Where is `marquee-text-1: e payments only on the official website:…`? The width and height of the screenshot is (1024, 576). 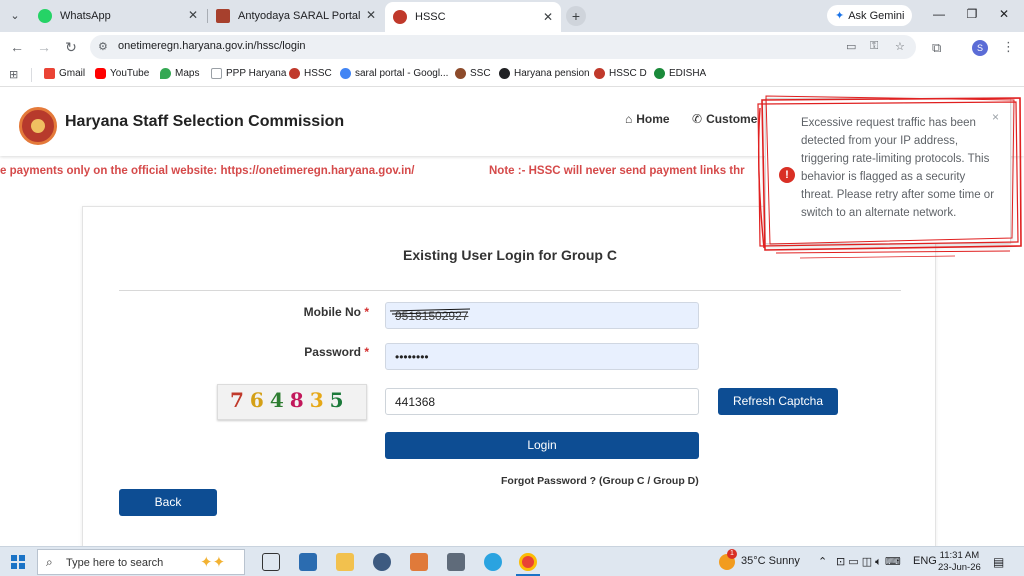 marquee-text-1: e payments only on the official website:… is located at coordinates (207, 171).